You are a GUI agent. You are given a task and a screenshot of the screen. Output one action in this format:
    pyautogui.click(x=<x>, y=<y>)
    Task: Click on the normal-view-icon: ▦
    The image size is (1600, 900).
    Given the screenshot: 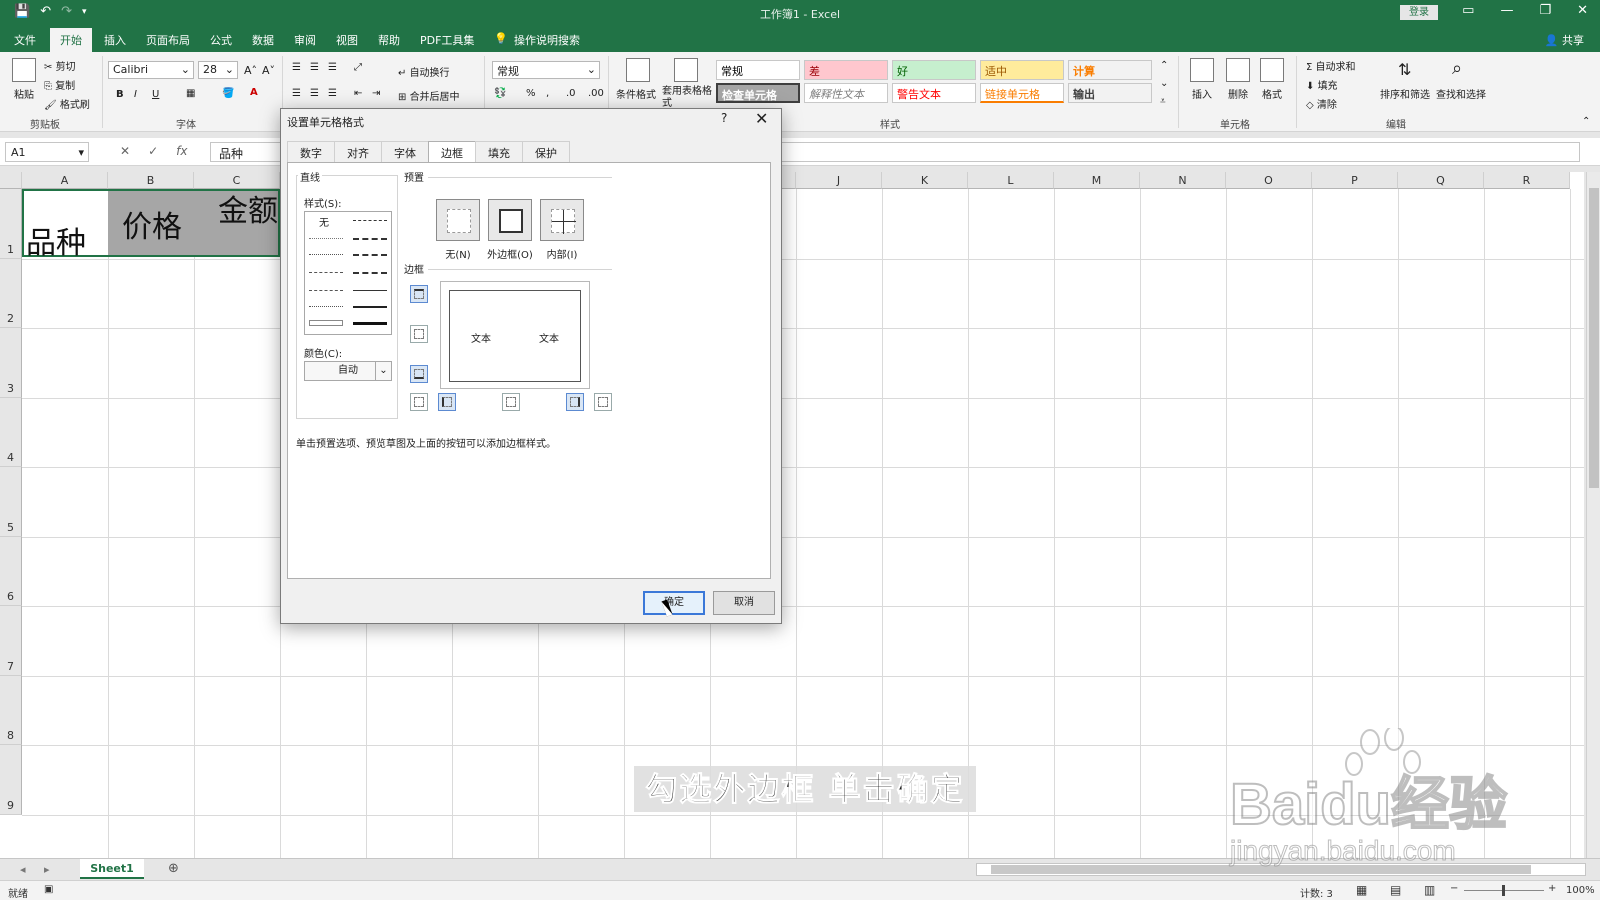 What is the action you would take?
    pyautogui.click(x=1361, y=890)
    